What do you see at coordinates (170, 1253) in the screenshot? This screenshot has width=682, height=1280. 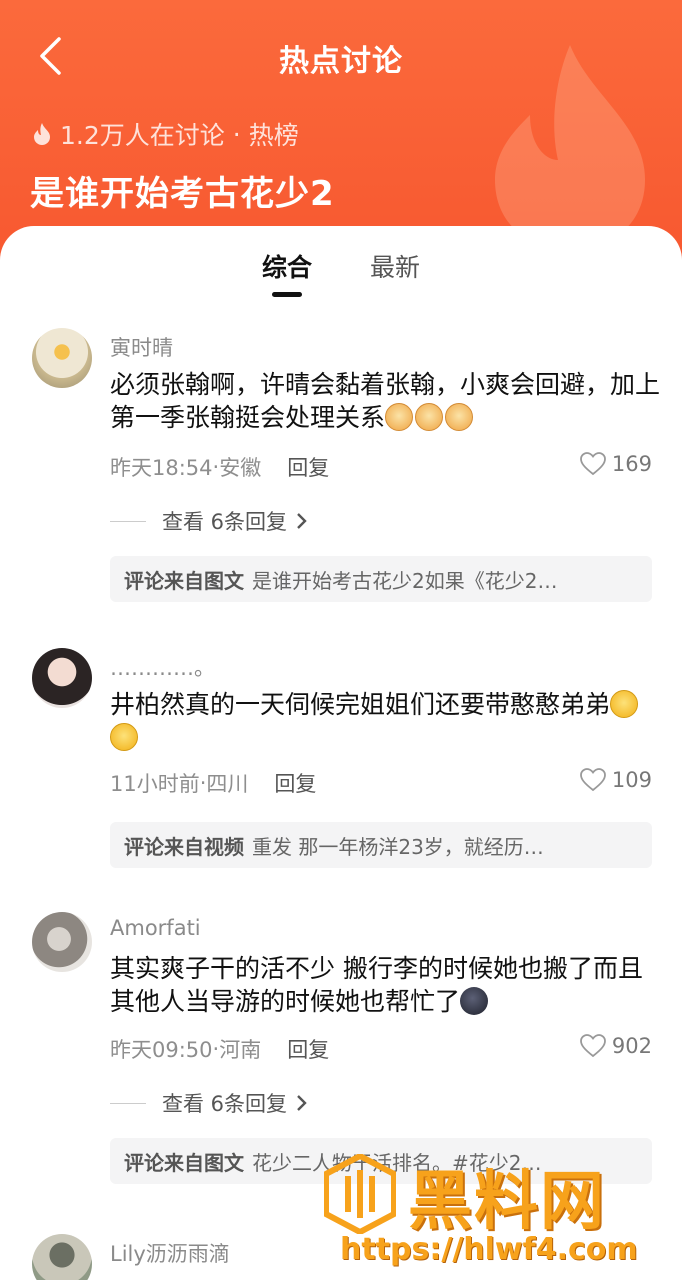 I see `comment-username: Lily沥沥雨滴` at bounding box center [170, 1253].